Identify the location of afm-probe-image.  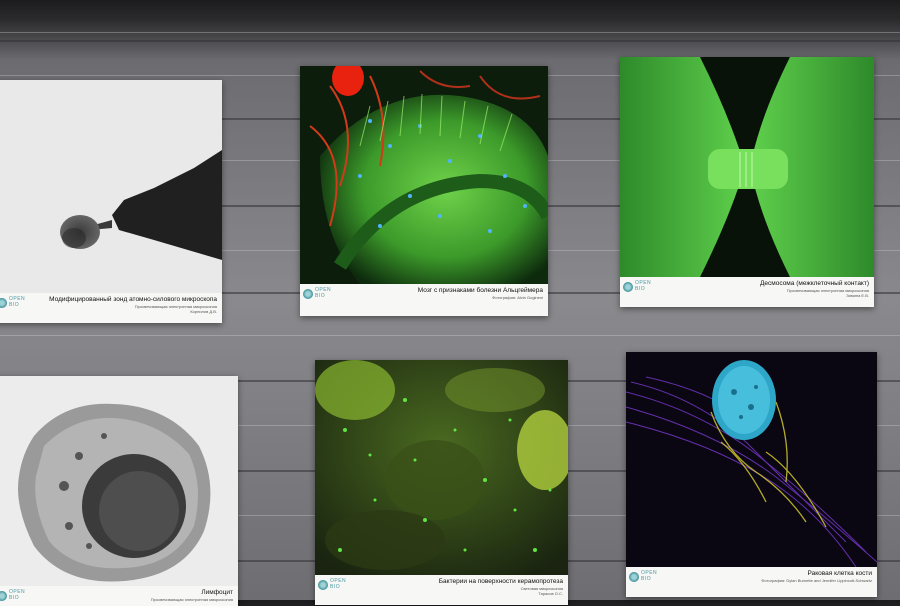
(111, 186).